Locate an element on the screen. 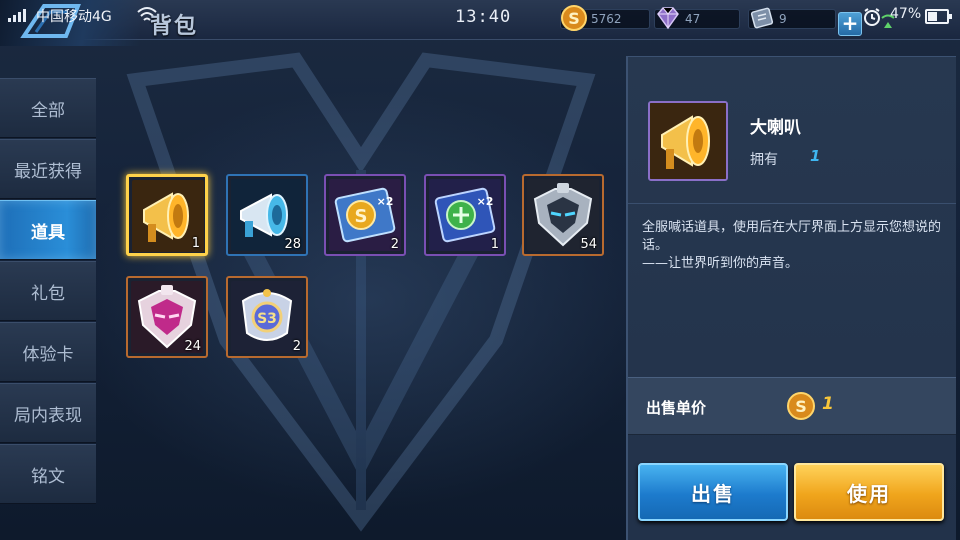 This screenshot has width=960, height=540. item-slot-s3-badge: S3 2 is located at coordinates (267, 317).